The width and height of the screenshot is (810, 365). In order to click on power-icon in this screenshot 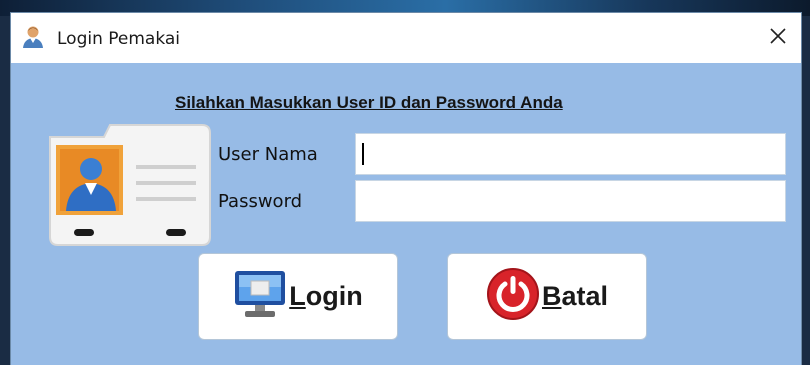, I will do `click(513, 296)`.